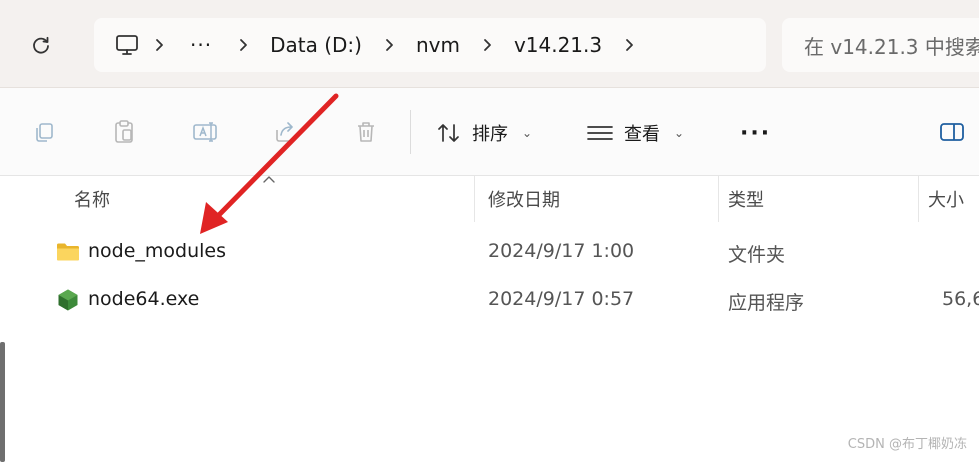  I want to click on paste-icon, so click(124, 131).